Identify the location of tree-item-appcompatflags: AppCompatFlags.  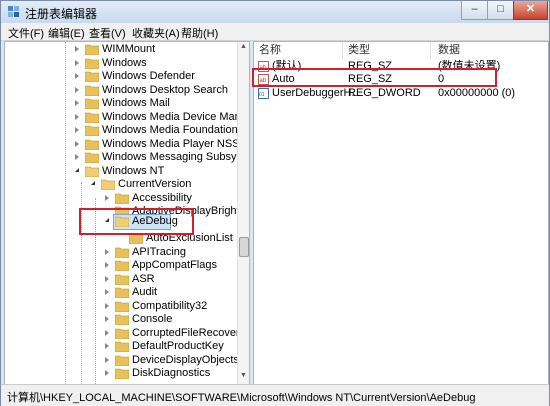
(121, 265).